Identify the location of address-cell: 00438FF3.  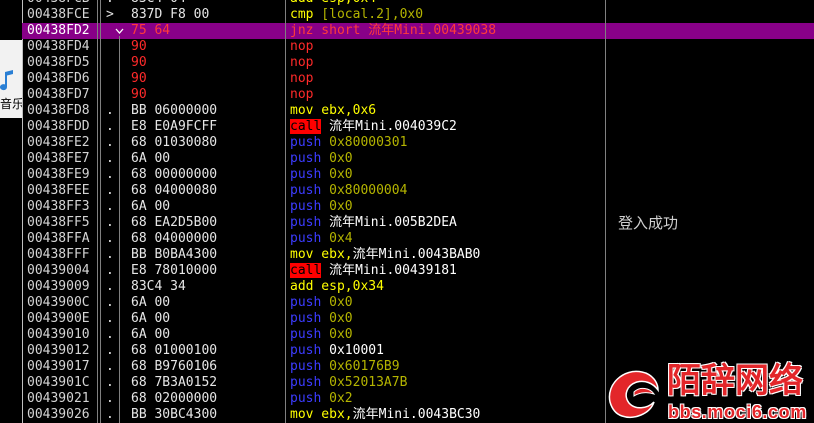
(58, 206).